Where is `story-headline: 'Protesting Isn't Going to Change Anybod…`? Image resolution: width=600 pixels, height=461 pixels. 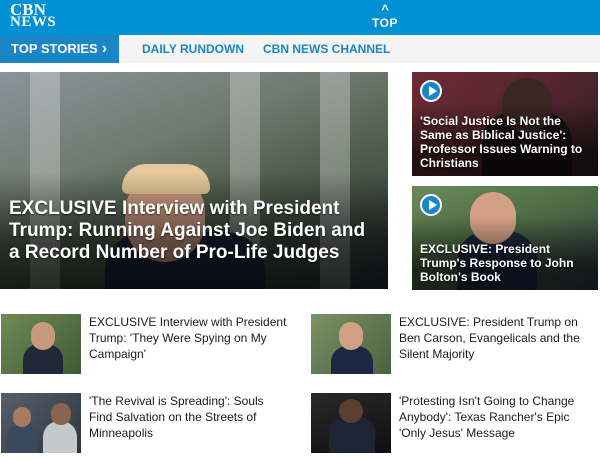
story-headline: 'Protesting Isn't Going to Change Anybod… is located at coordinates (499, 417).